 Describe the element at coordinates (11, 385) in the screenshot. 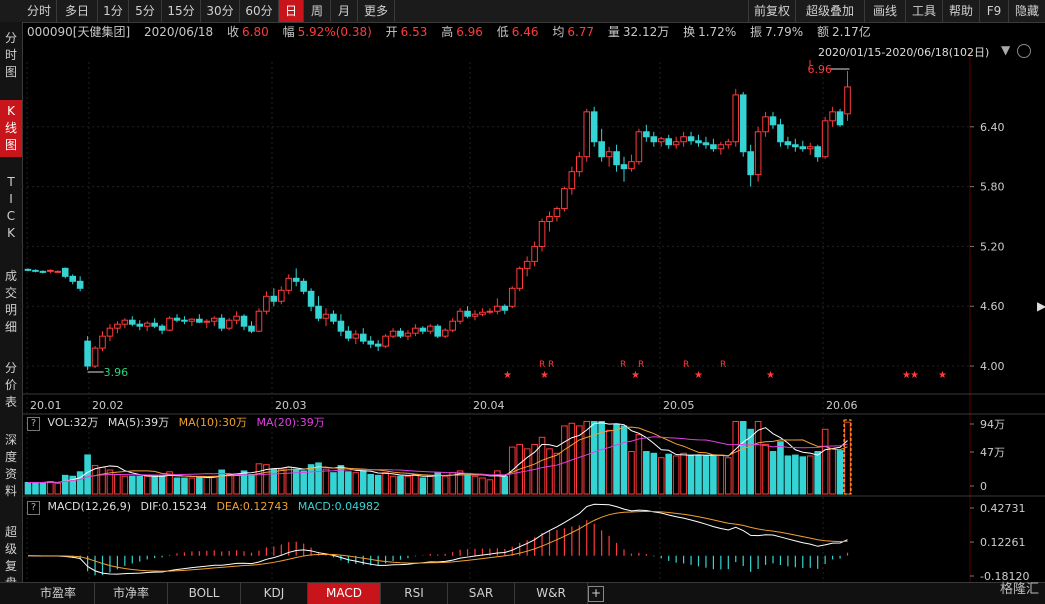

I see `left-tab-4: 分价表` at that location.